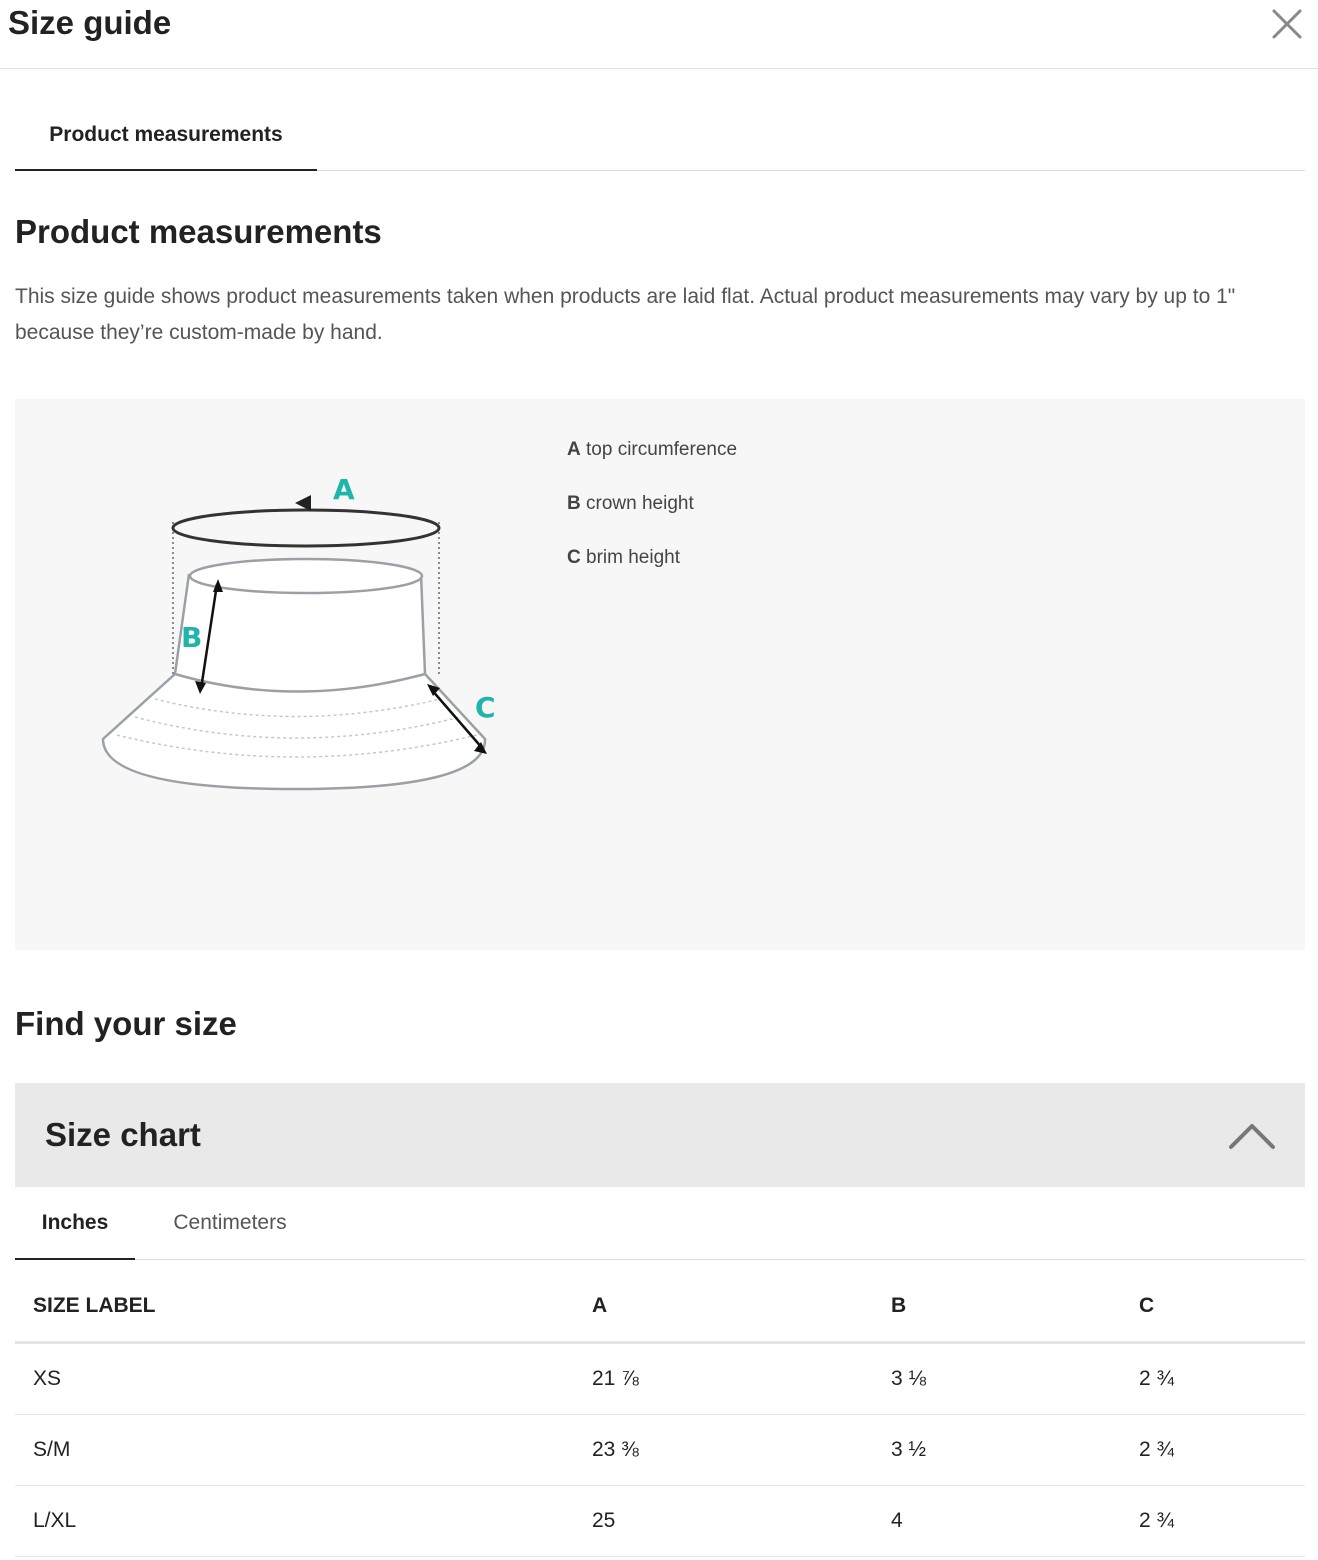 The height and width of the screenshot is (1560, 1318). I want to click on table-row: S/M 23 ⅜ 3 ½ 2 ¾, so click(660, 1450).